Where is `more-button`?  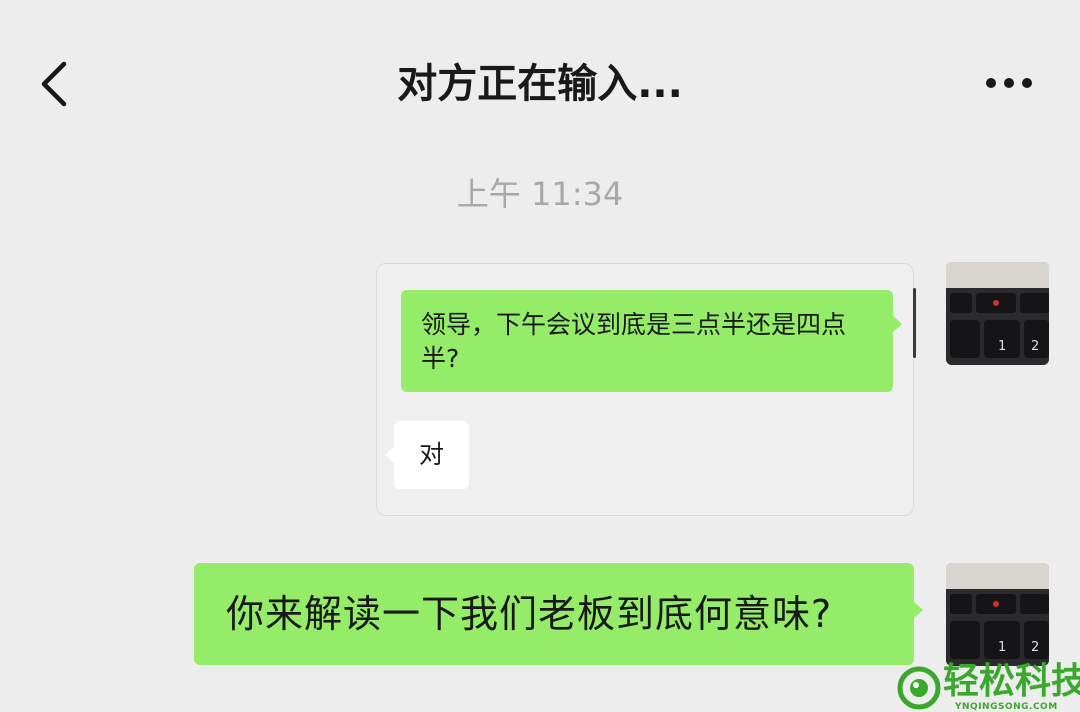 more-button is located at coordinates (1009, 83).